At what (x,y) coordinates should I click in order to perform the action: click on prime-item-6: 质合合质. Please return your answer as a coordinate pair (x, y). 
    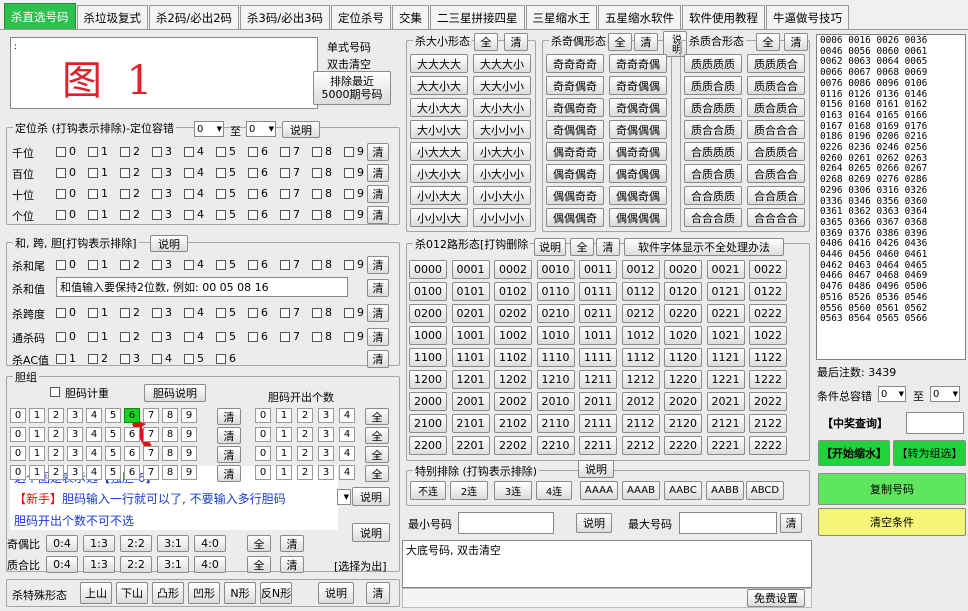
    Looking at the image, I should click on (713, 129).